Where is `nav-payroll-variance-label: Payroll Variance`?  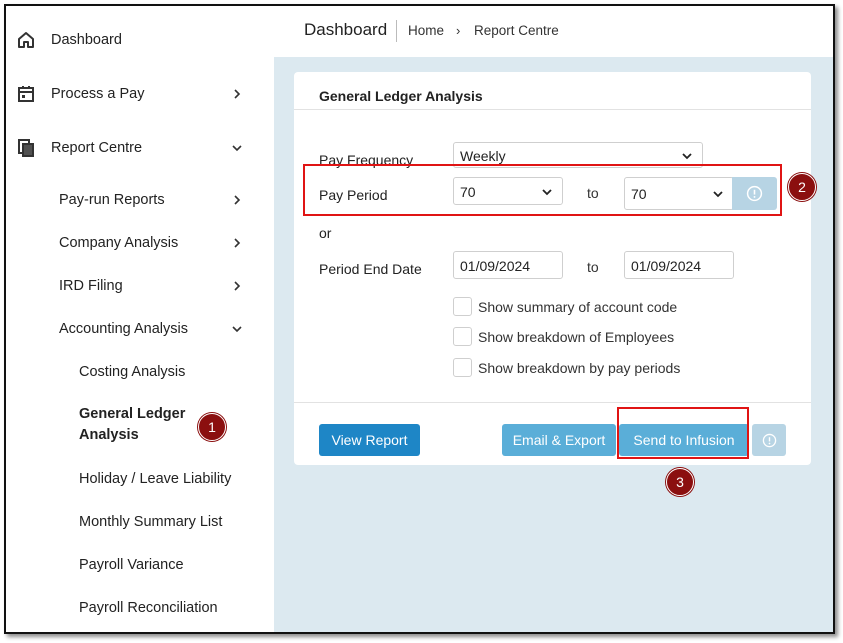 nav-payroll-variance-label: Payroll Variance is located at coordinates (131, 565).